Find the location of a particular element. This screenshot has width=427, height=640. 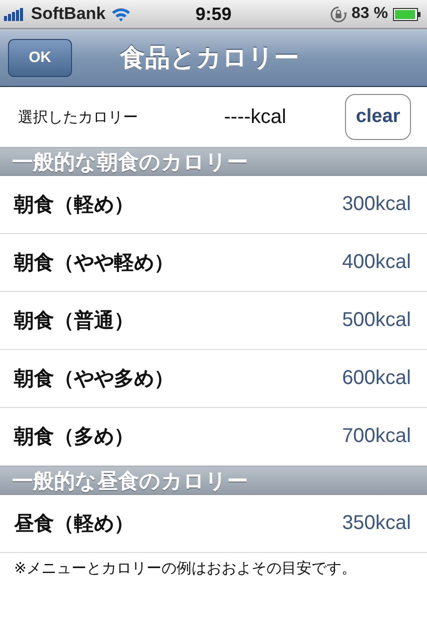

list-row: 朝食（軽め） 300kcal is located at coordinates (213, 205).